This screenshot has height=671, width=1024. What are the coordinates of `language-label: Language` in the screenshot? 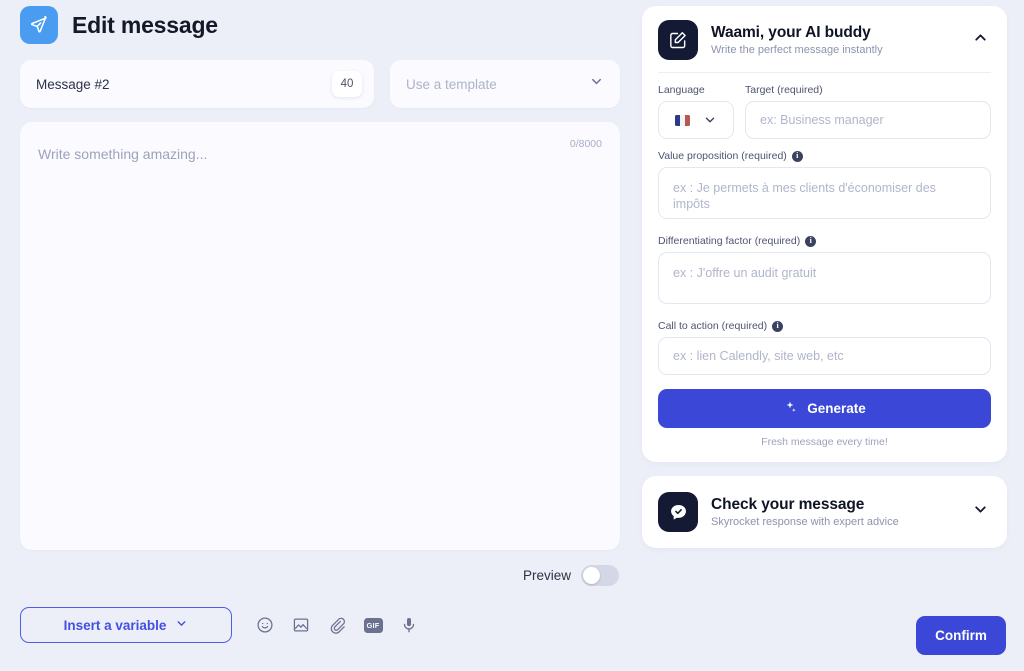 It's located at (681, 90).